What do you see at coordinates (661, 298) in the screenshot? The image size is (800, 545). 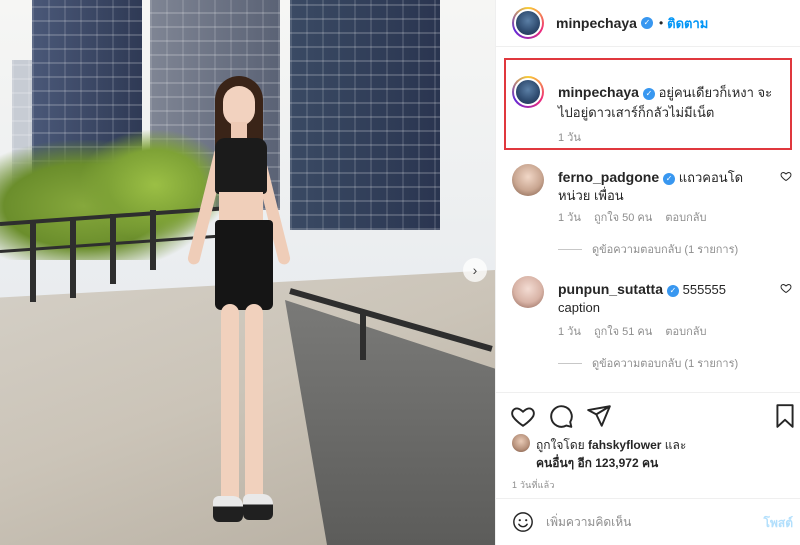 I see `comment-text-block: punpun_sutatta ✓ 555555 caption` at bounding box center [661, 298].